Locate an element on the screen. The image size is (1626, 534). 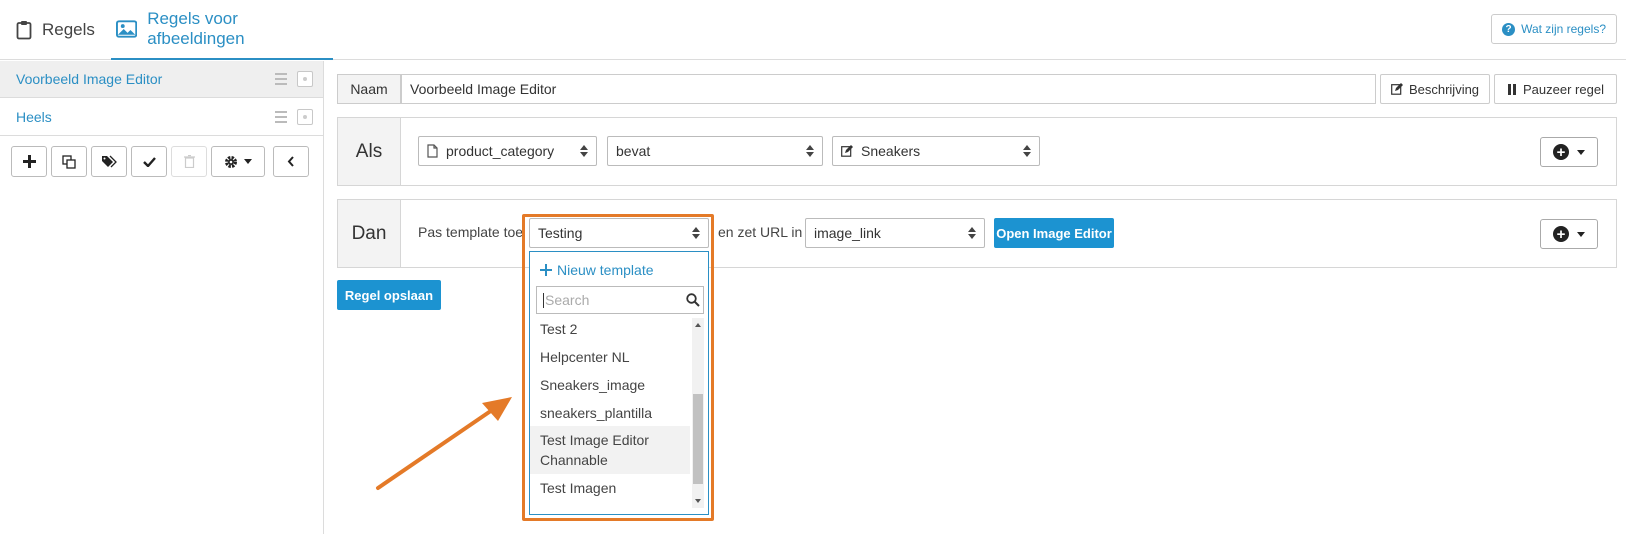
value-select: Sneakers is located at coordinates (936, 151).